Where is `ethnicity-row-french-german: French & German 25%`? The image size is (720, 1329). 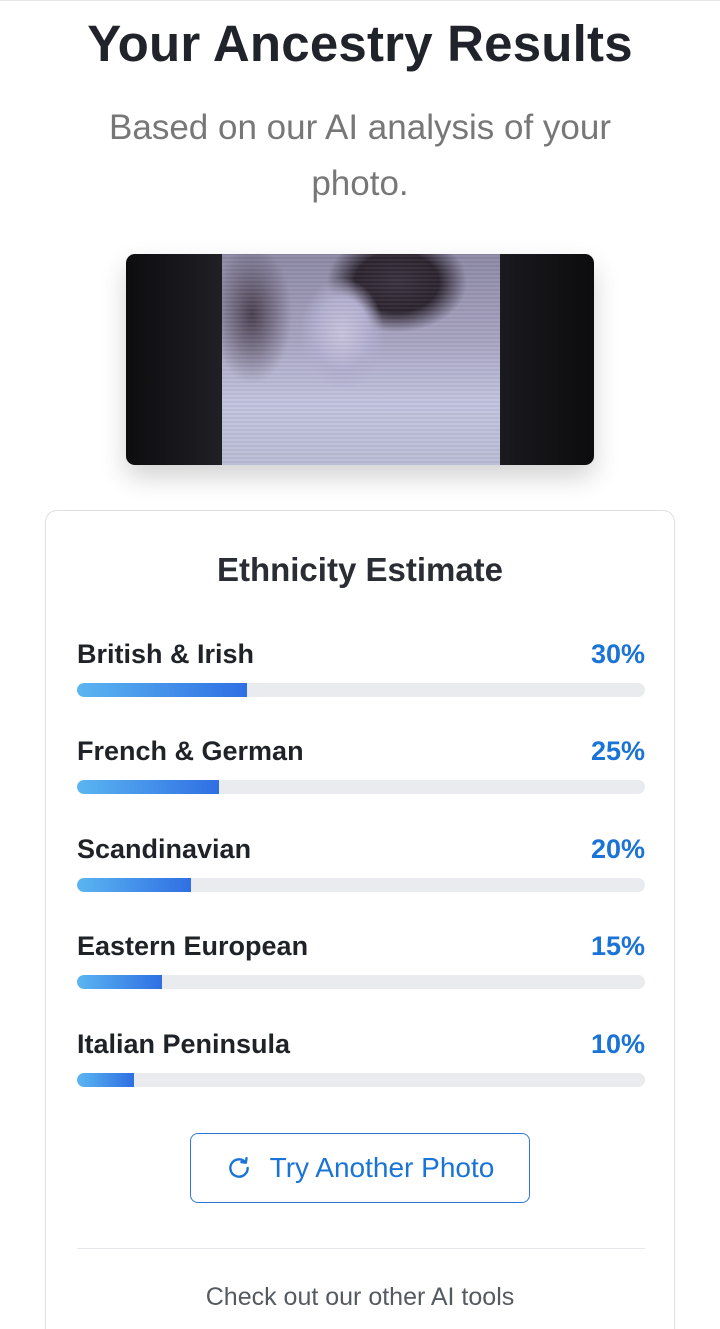
ethnicity-row-french-german: French & German 25% is located at coordinates (361, 769).